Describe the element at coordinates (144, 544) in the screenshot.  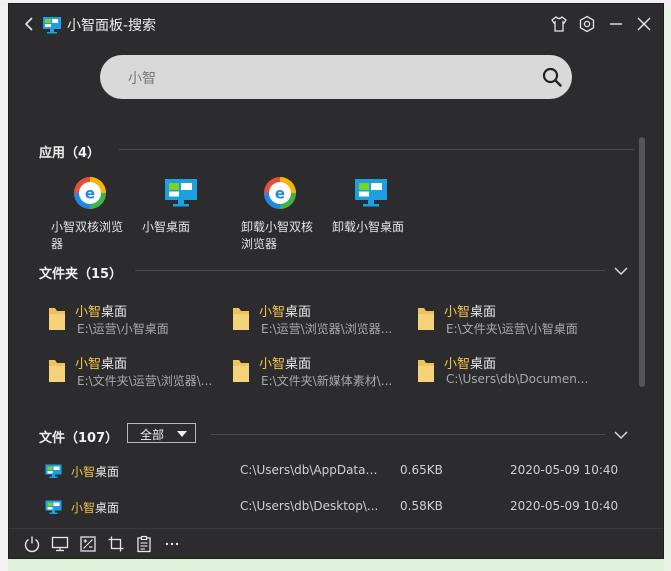
I see `clipboard-icon` at that location.